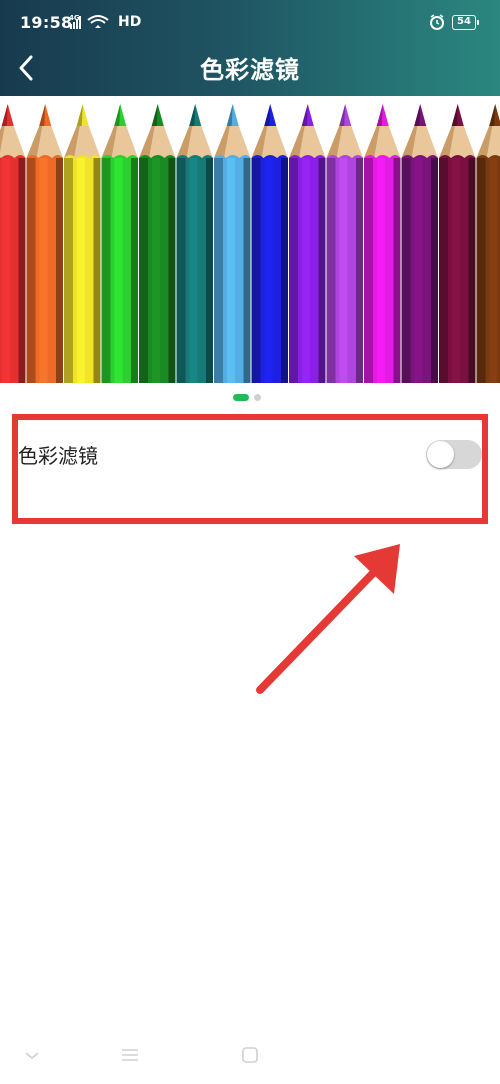 Image resolution: width=500 pixels, height=1084 pixels. Describe the element at coordinates (32, 1055) in the screenshot. I see `nav-back-icon` at that location.